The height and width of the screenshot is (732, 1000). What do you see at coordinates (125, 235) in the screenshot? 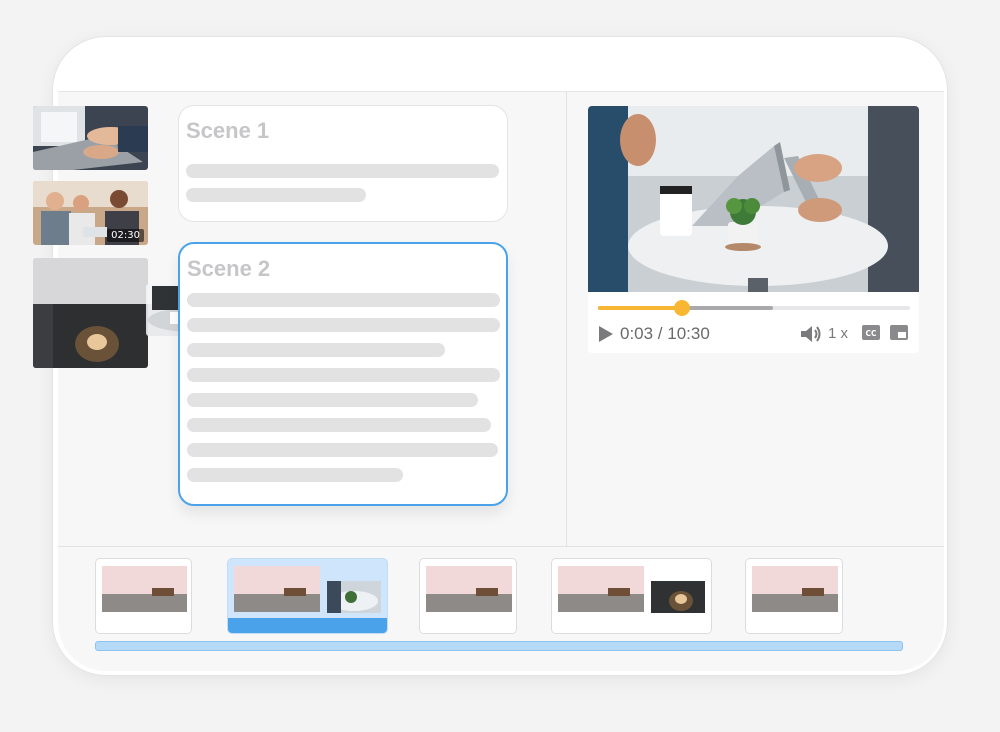
I see `duration-badge: 02:30` at bounding box center [125, 235].